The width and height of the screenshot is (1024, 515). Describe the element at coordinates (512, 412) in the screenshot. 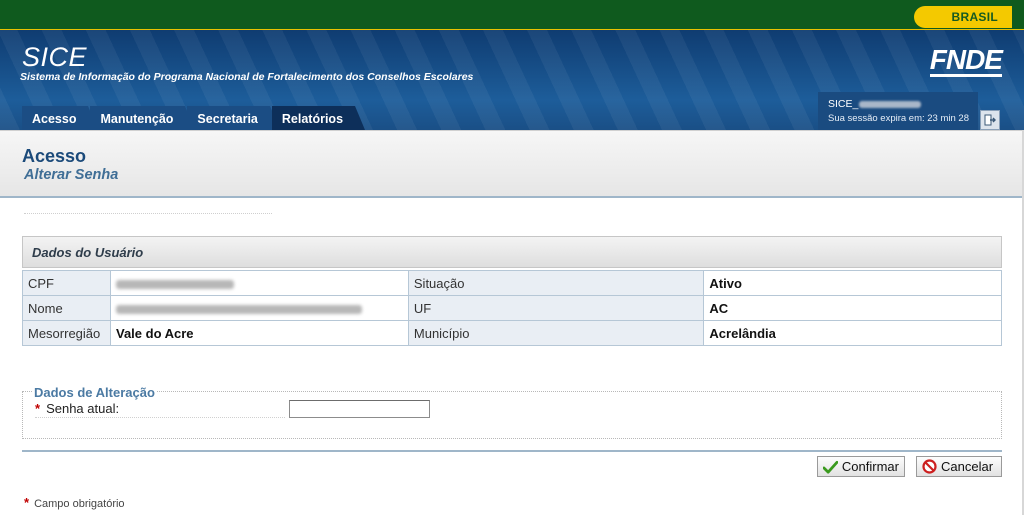

I see `alteration-fieldset: Dados de Alteração * Senha atual:` at that location.